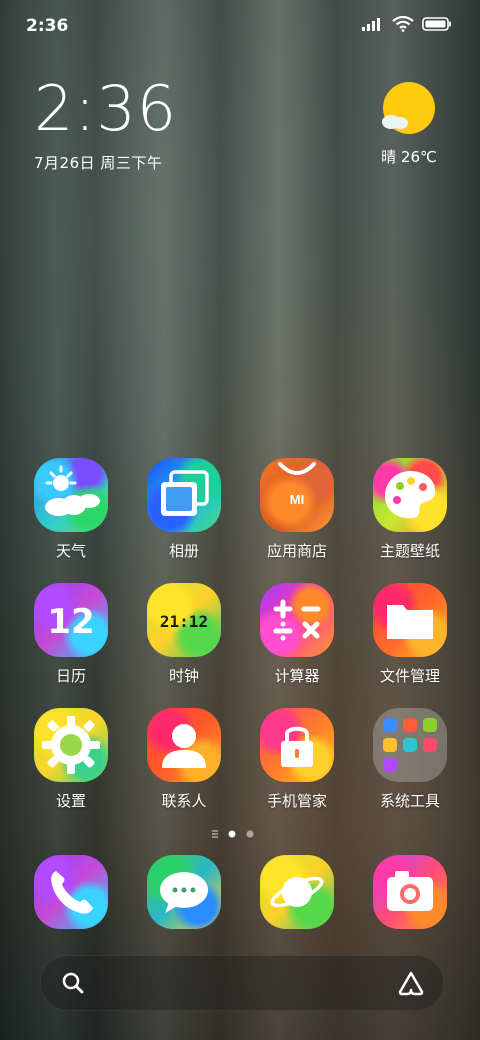 Image resolution: width=480 pixels, height=1040 pixels. Describe the element at coordinates (409, 551) in the screenshot. I see `app-label: 主题壁纸` at that location.